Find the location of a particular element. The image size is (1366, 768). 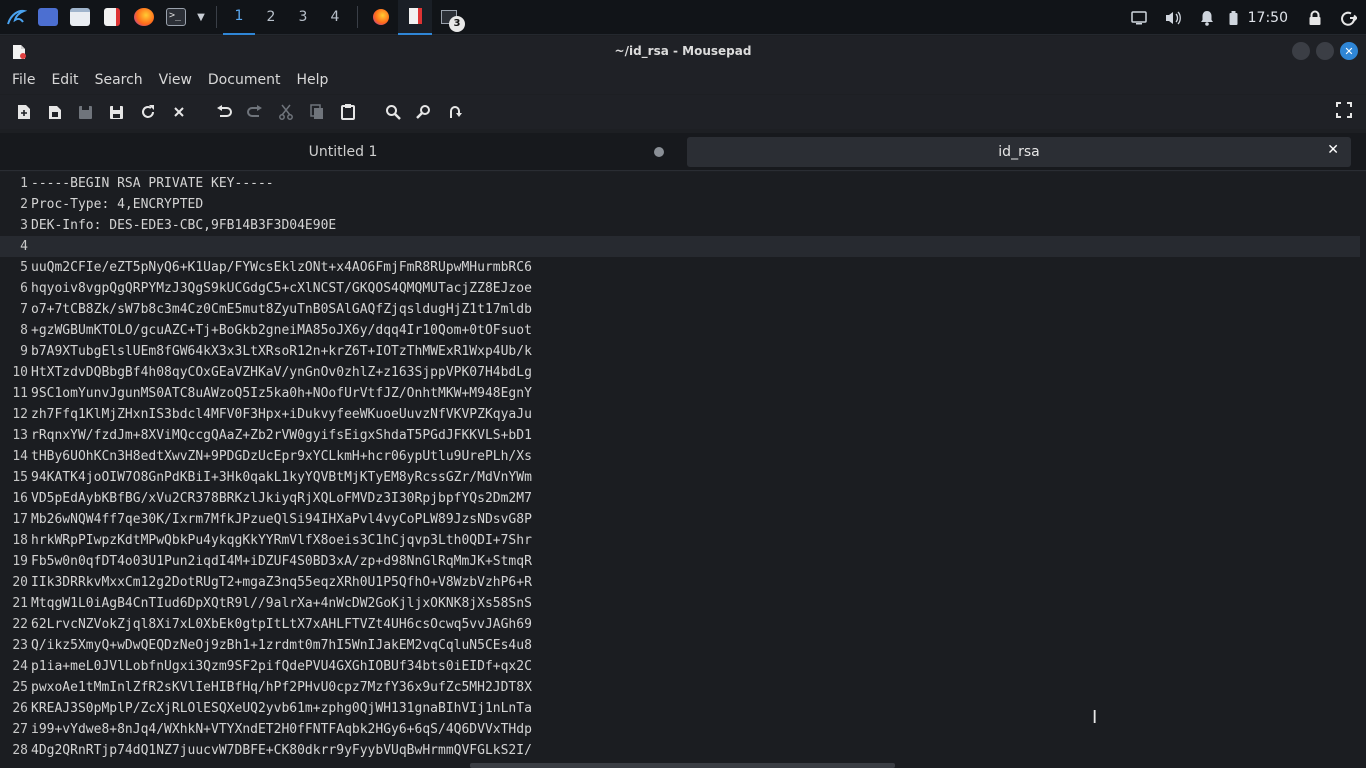

menu-file: File is located at coordinates (23, 80).